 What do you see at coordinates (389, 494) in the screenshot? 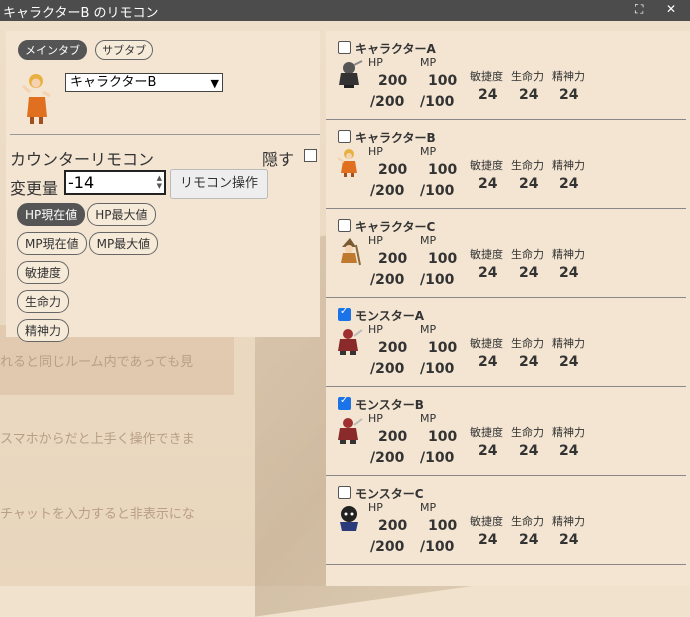
I see `character-name: モンスターC` at bounding box center [389, 494].